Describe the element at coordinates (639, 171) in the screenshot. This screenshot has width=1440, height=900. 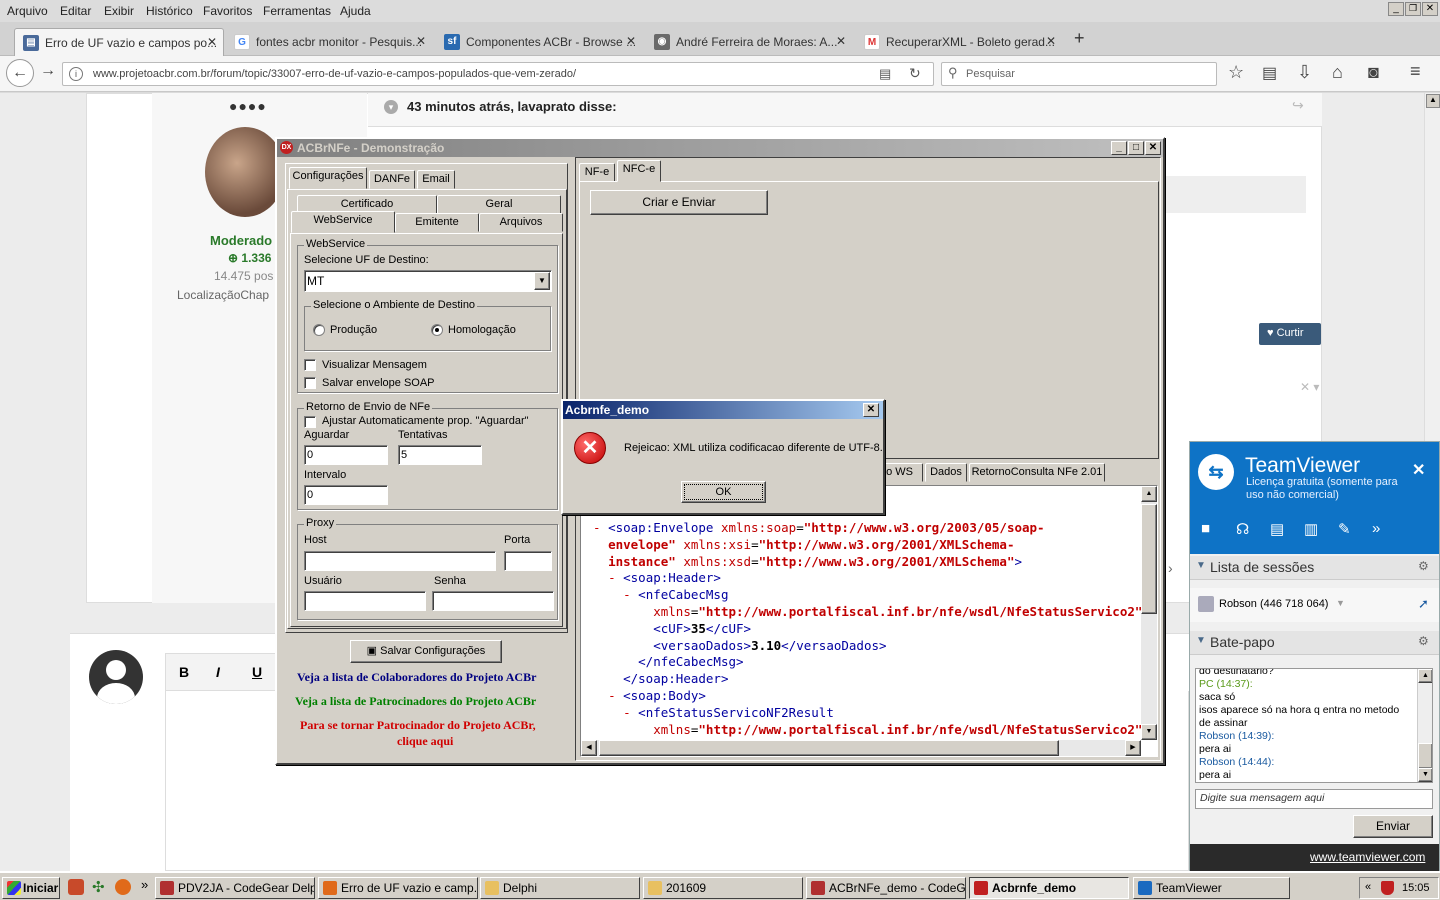
I see `tab-nfce: NFC-e` at that location.